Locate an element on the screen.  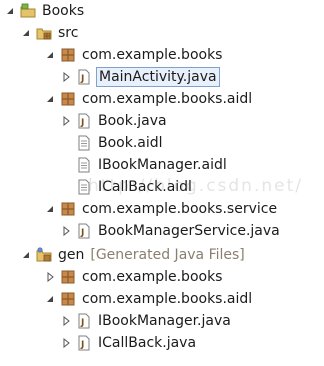
tree-item-mainactivity: J MainActivity.java is located at coordinates (140, 77).